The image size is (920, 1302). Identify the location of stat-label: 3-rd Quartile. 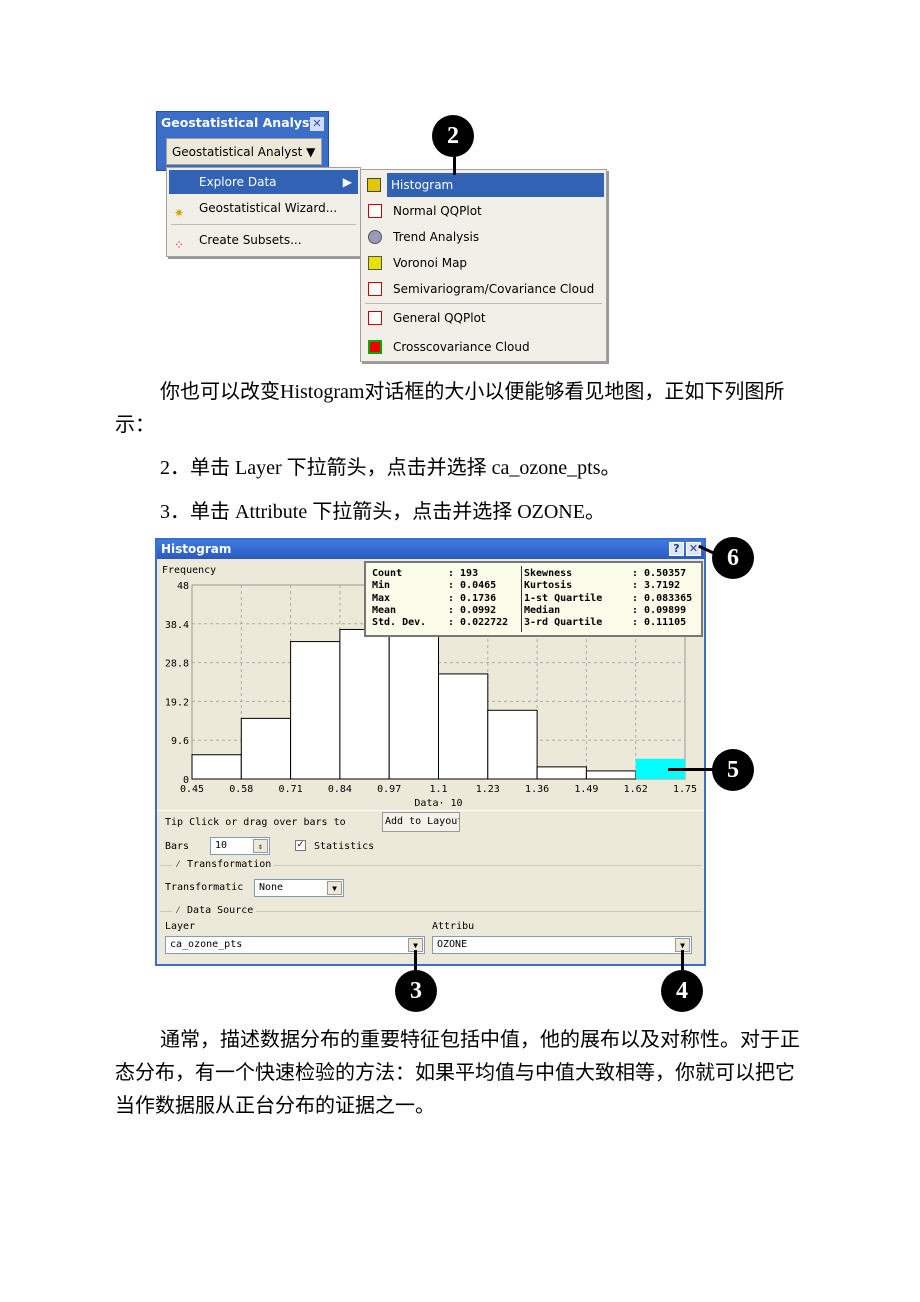
(563, 623).